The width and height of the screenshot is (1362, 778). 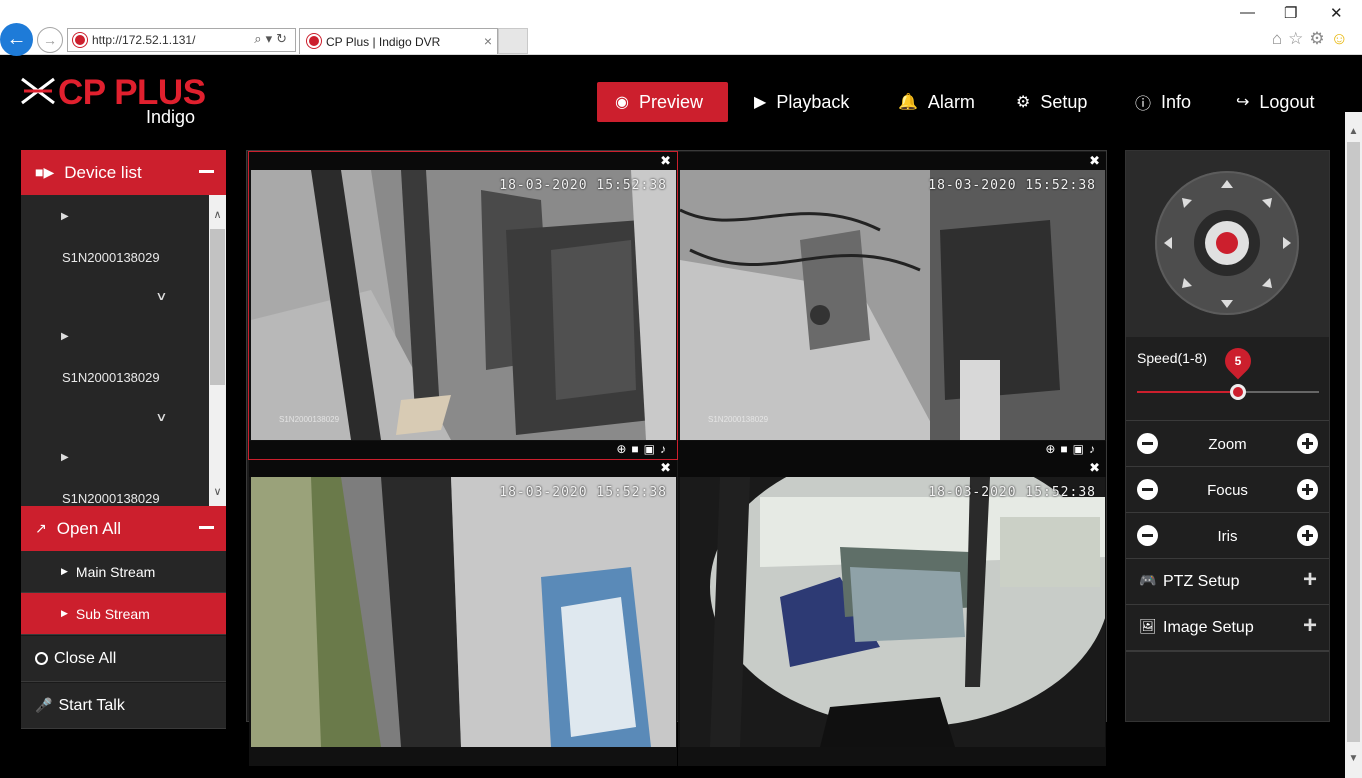 I want to click on nav-info: ⓘ Info, so click(x=1163, y=102).